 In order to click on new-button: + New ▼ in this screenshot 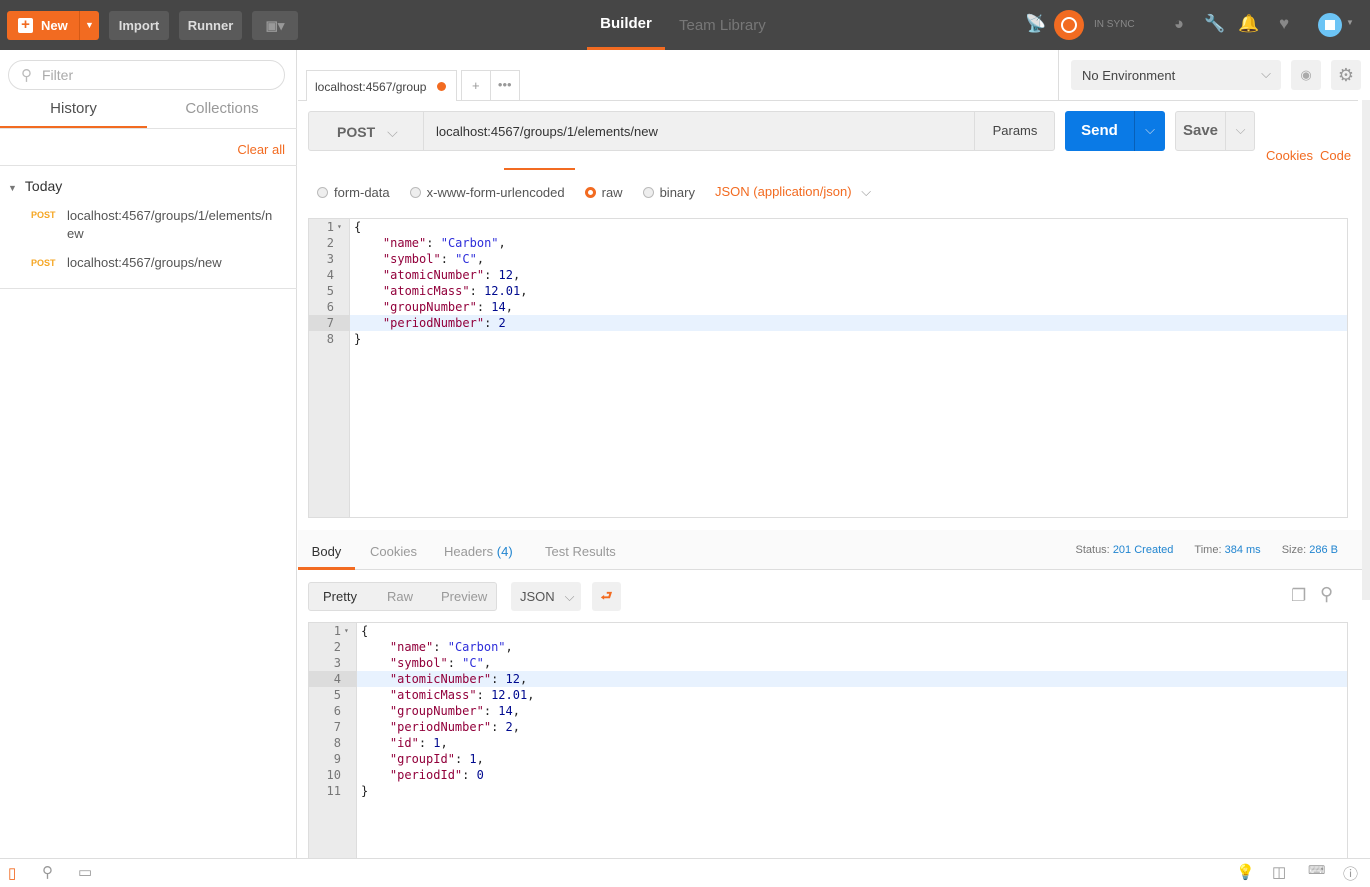, I will do `click(53, 25)`.